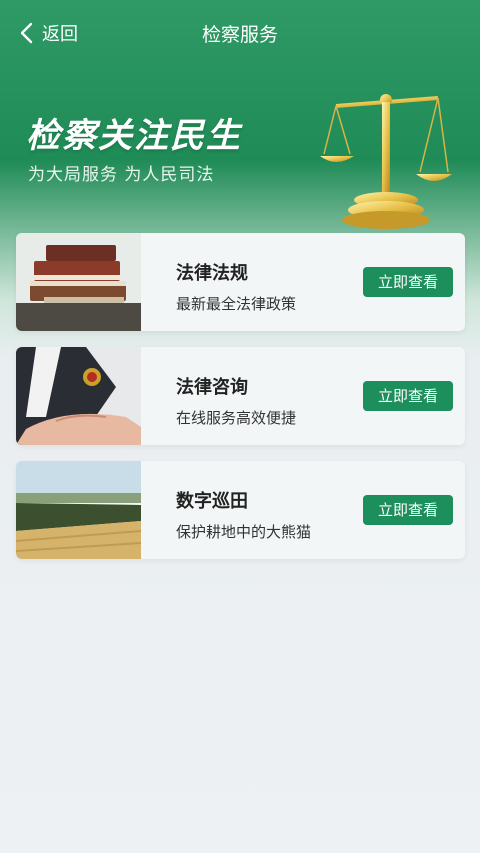 The height and width of the screenshot is (853, 480). Describe the element at coordinates (78, 396) in the screenshot. I see `badge-handshake-thumbnail` at that location.